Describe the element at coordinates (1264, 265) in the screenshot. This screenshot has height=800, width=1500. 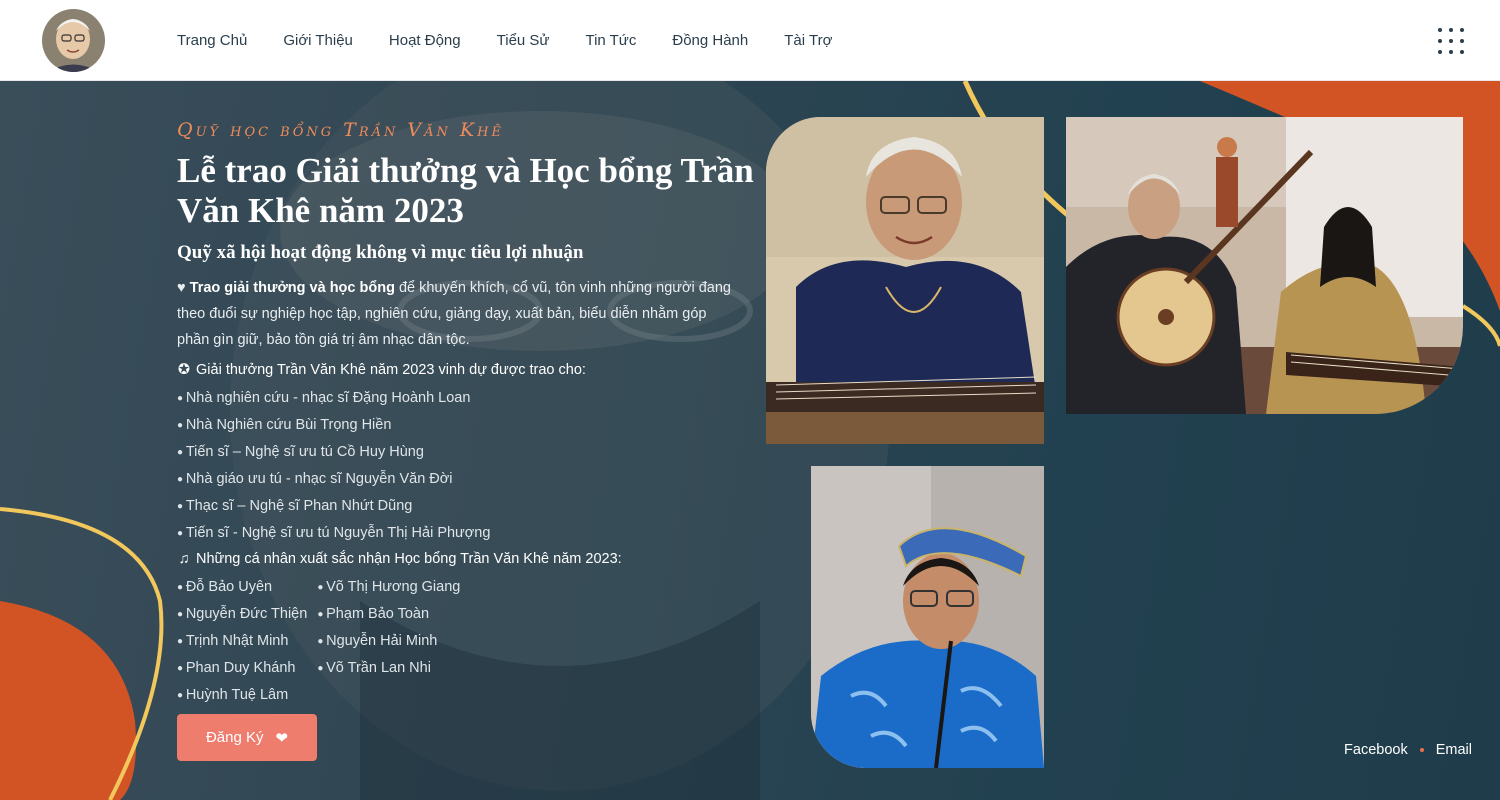
I see `photo-duet-performance` at that location.